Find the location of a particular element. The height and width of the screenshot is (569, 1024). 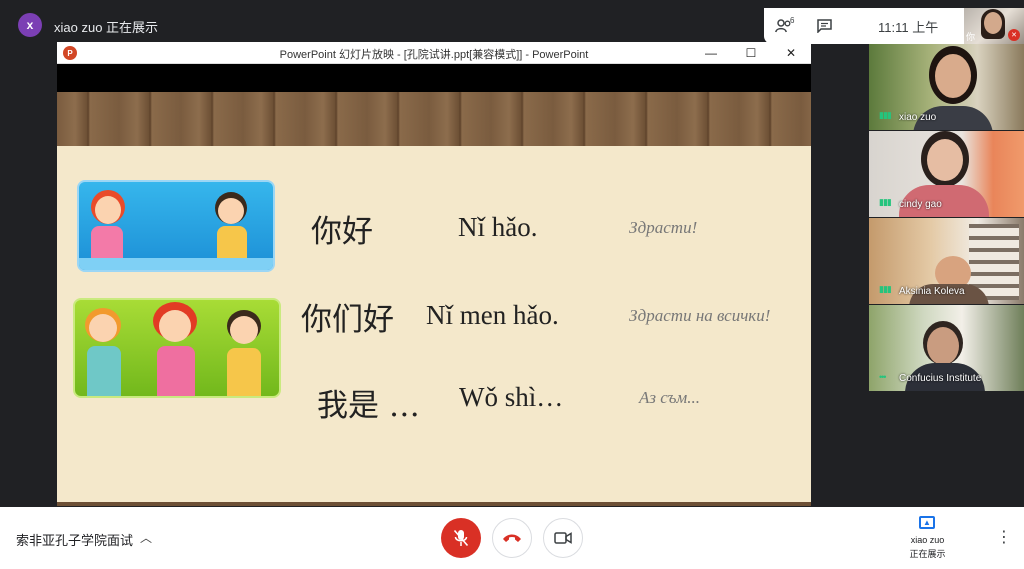

chat-icon is located at coordinates (824, 26).